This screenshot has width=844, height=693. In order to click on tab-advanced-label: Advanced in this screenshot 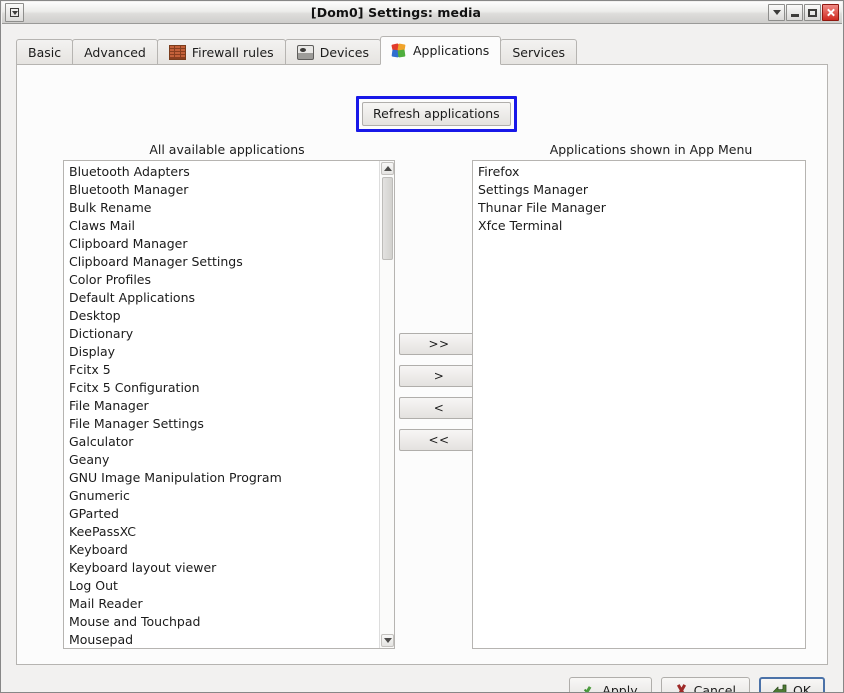, I will do `click(115, 52)`.